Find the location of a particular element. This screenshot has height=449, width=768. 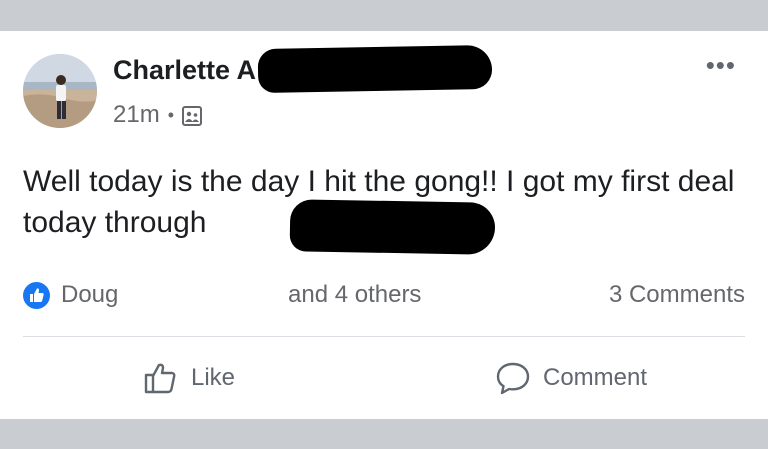

avatar-photo is located at coordinates (60, 91).